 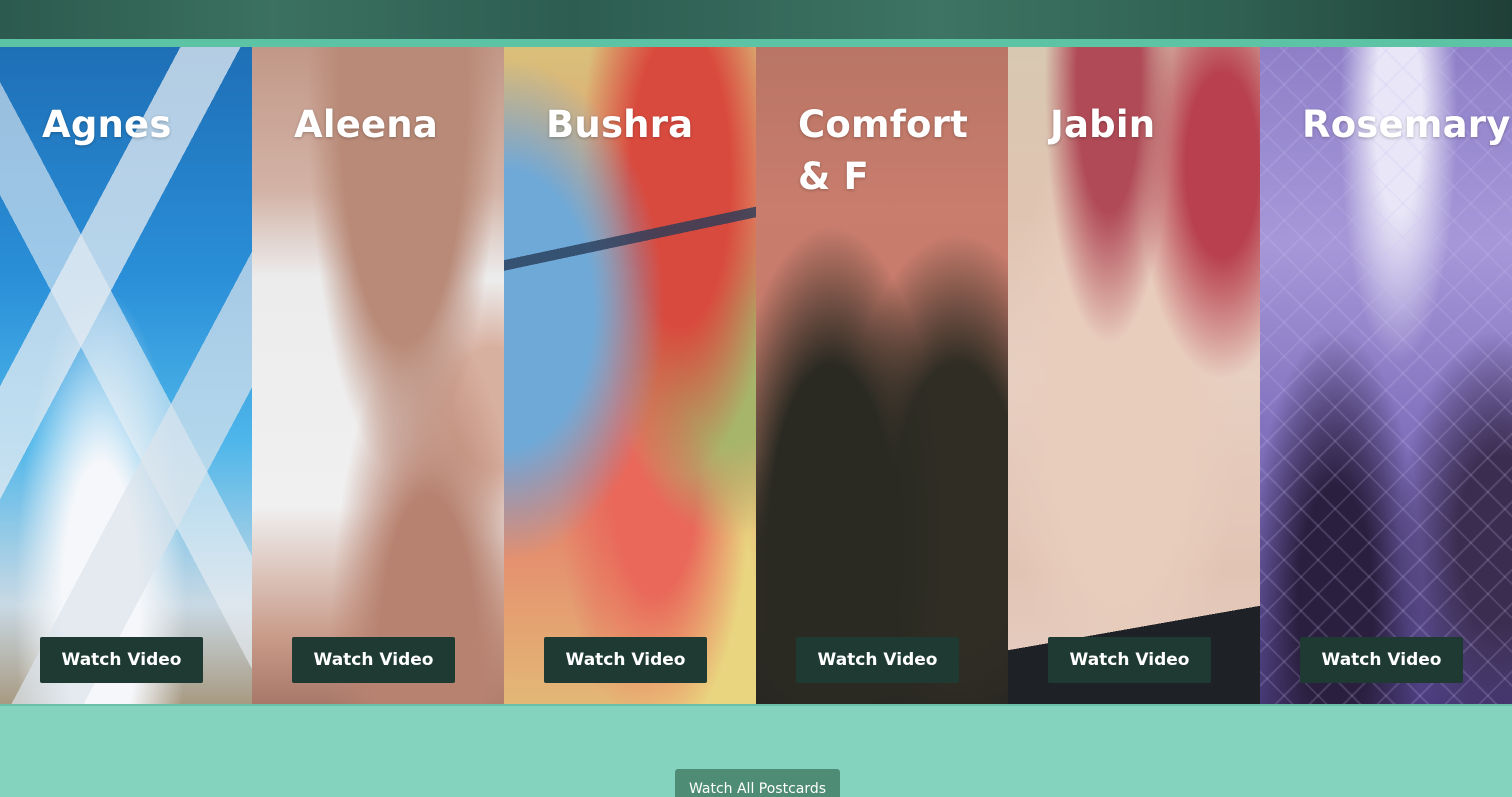 I want to click on postcard-panel-jabin: Jabin Watch Video, so click(x=1134, y=375).